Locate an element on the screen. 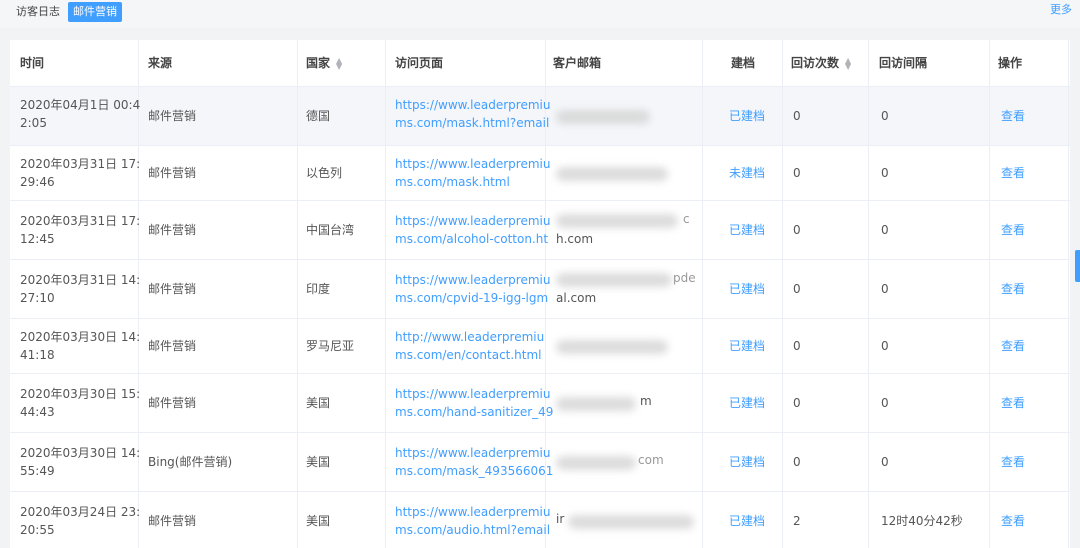 The image size is (1080, 548). side-panel-handle is located at coordinates (1077, 266).